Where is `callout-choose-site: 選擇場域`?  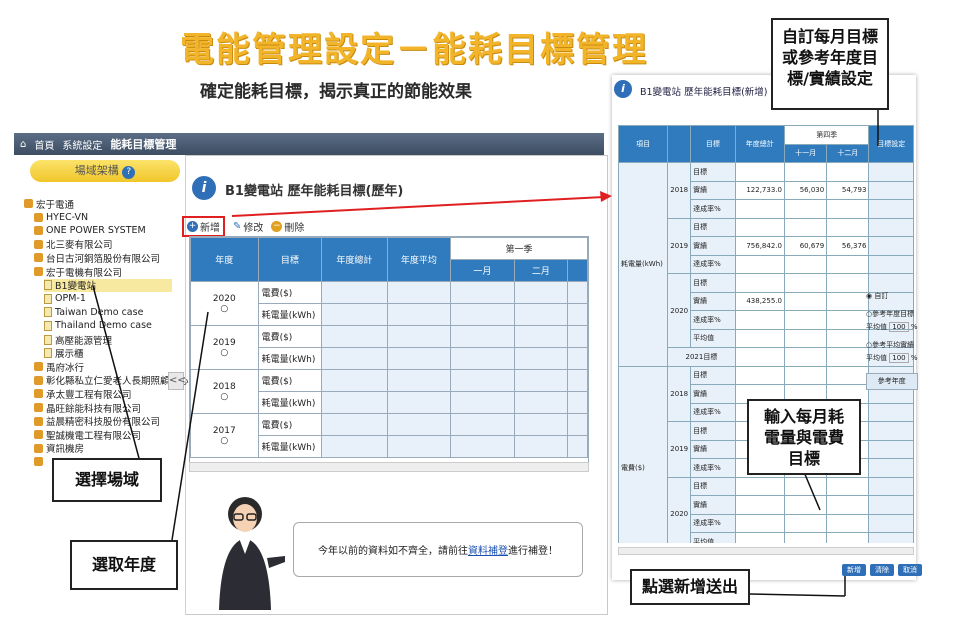 callout-choose-site: 選擇場域 is located at coordinates (107, 480).